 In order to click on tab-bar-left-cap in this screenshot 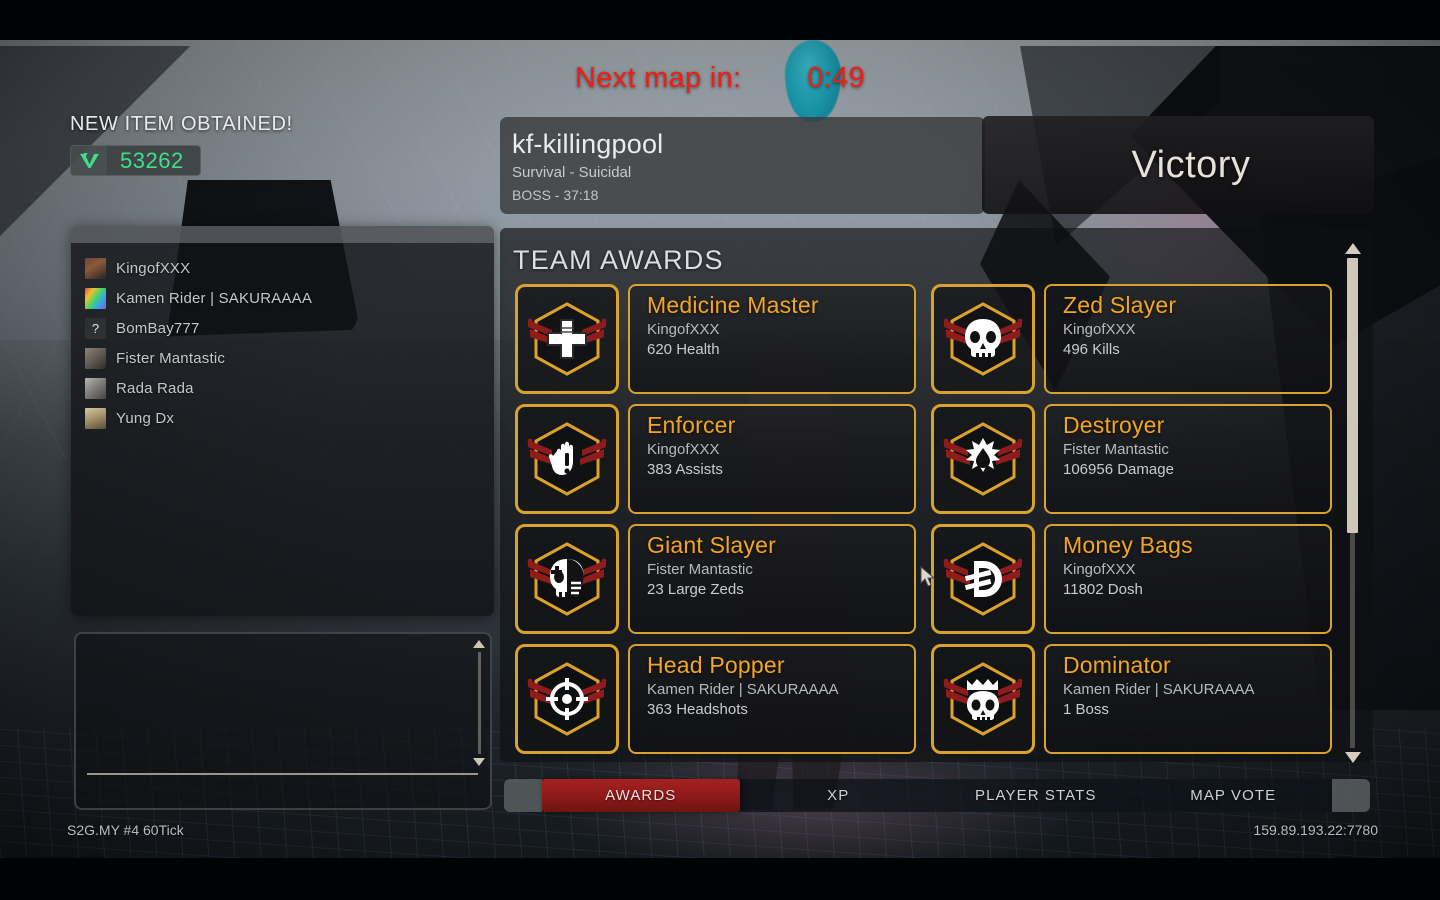, I will do `click(523, 795)`.